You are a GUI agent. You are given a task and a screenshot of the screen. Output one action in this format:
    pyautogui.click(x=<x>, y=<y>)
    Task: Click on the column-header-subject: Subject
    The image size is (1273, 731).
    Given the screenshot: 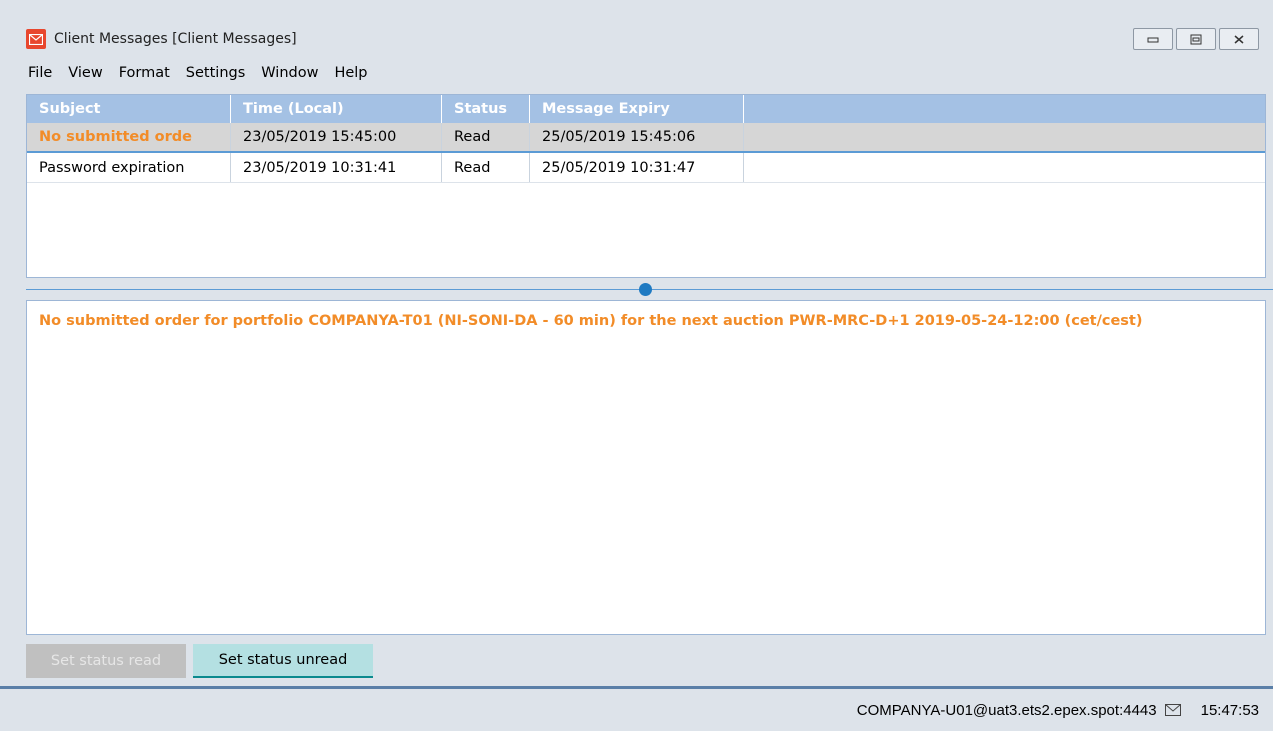 What is the action you would take?
    pyautogui.click(x=129, y=109)
    